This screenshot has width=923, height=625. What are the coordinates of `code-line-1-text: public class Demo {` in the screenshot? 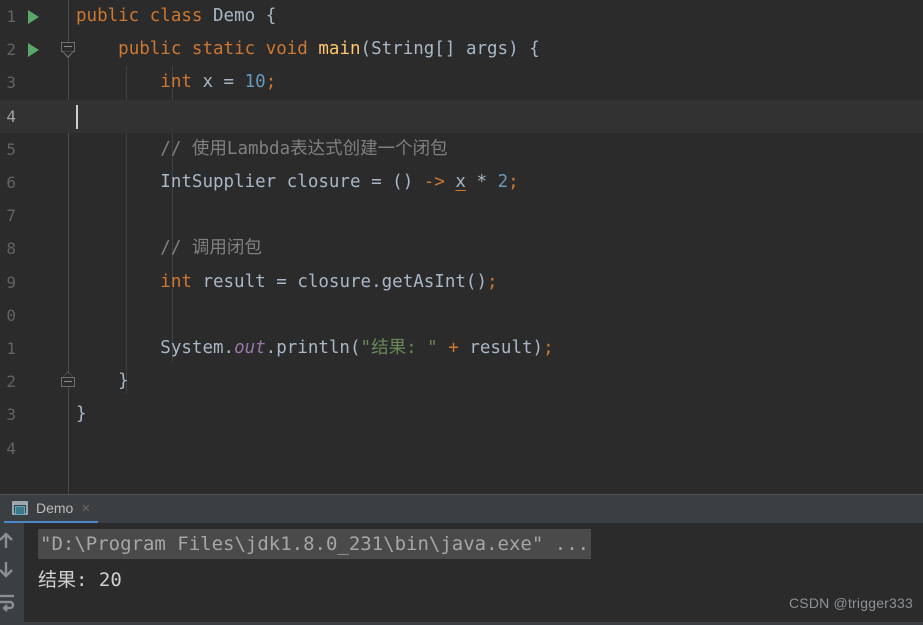 It's located at (176, 16).